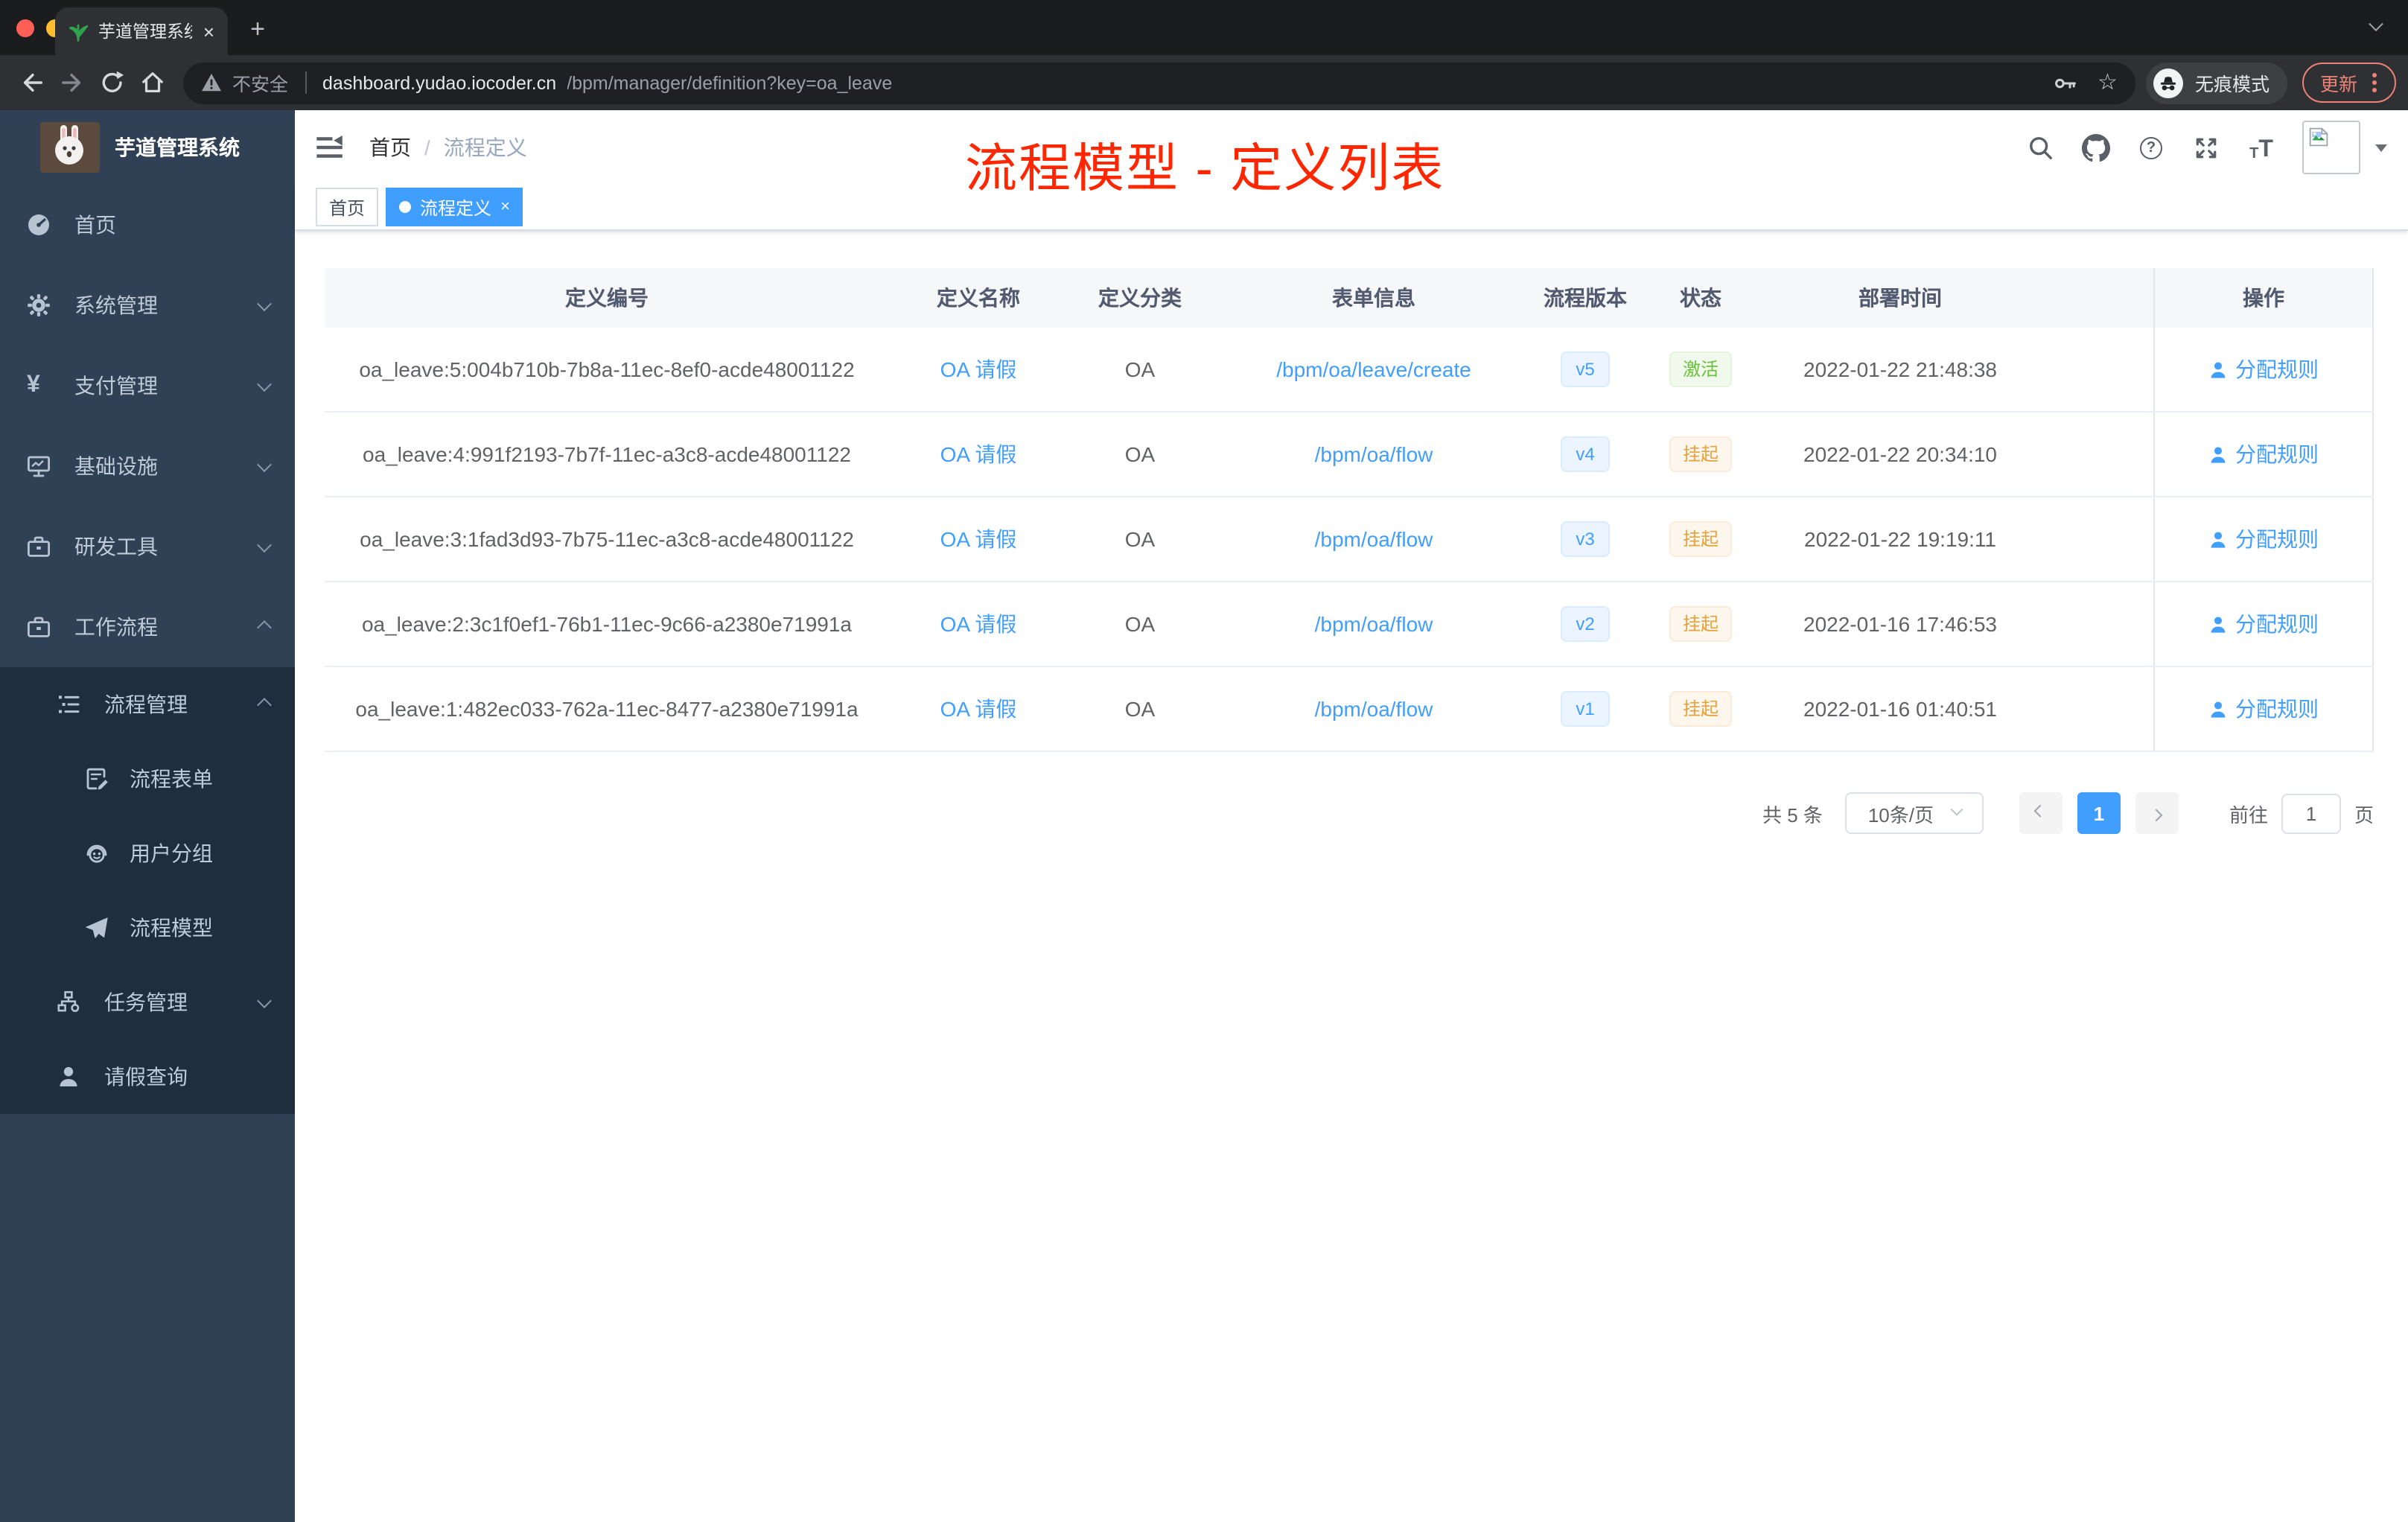  I want to click on version-badge: v4, so click(1585, 454).